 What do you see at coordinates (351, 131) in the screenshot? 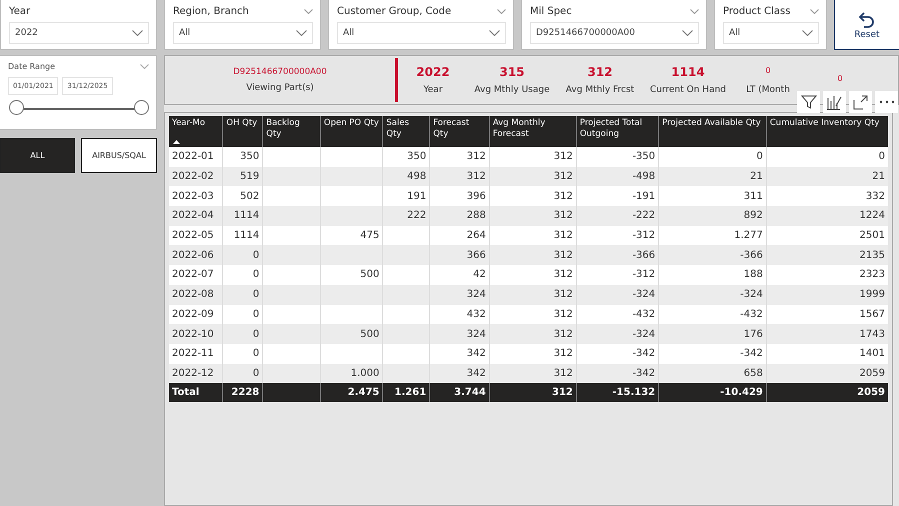
I see `column-header: Open PO Qty` at bounding box center [351, 131].